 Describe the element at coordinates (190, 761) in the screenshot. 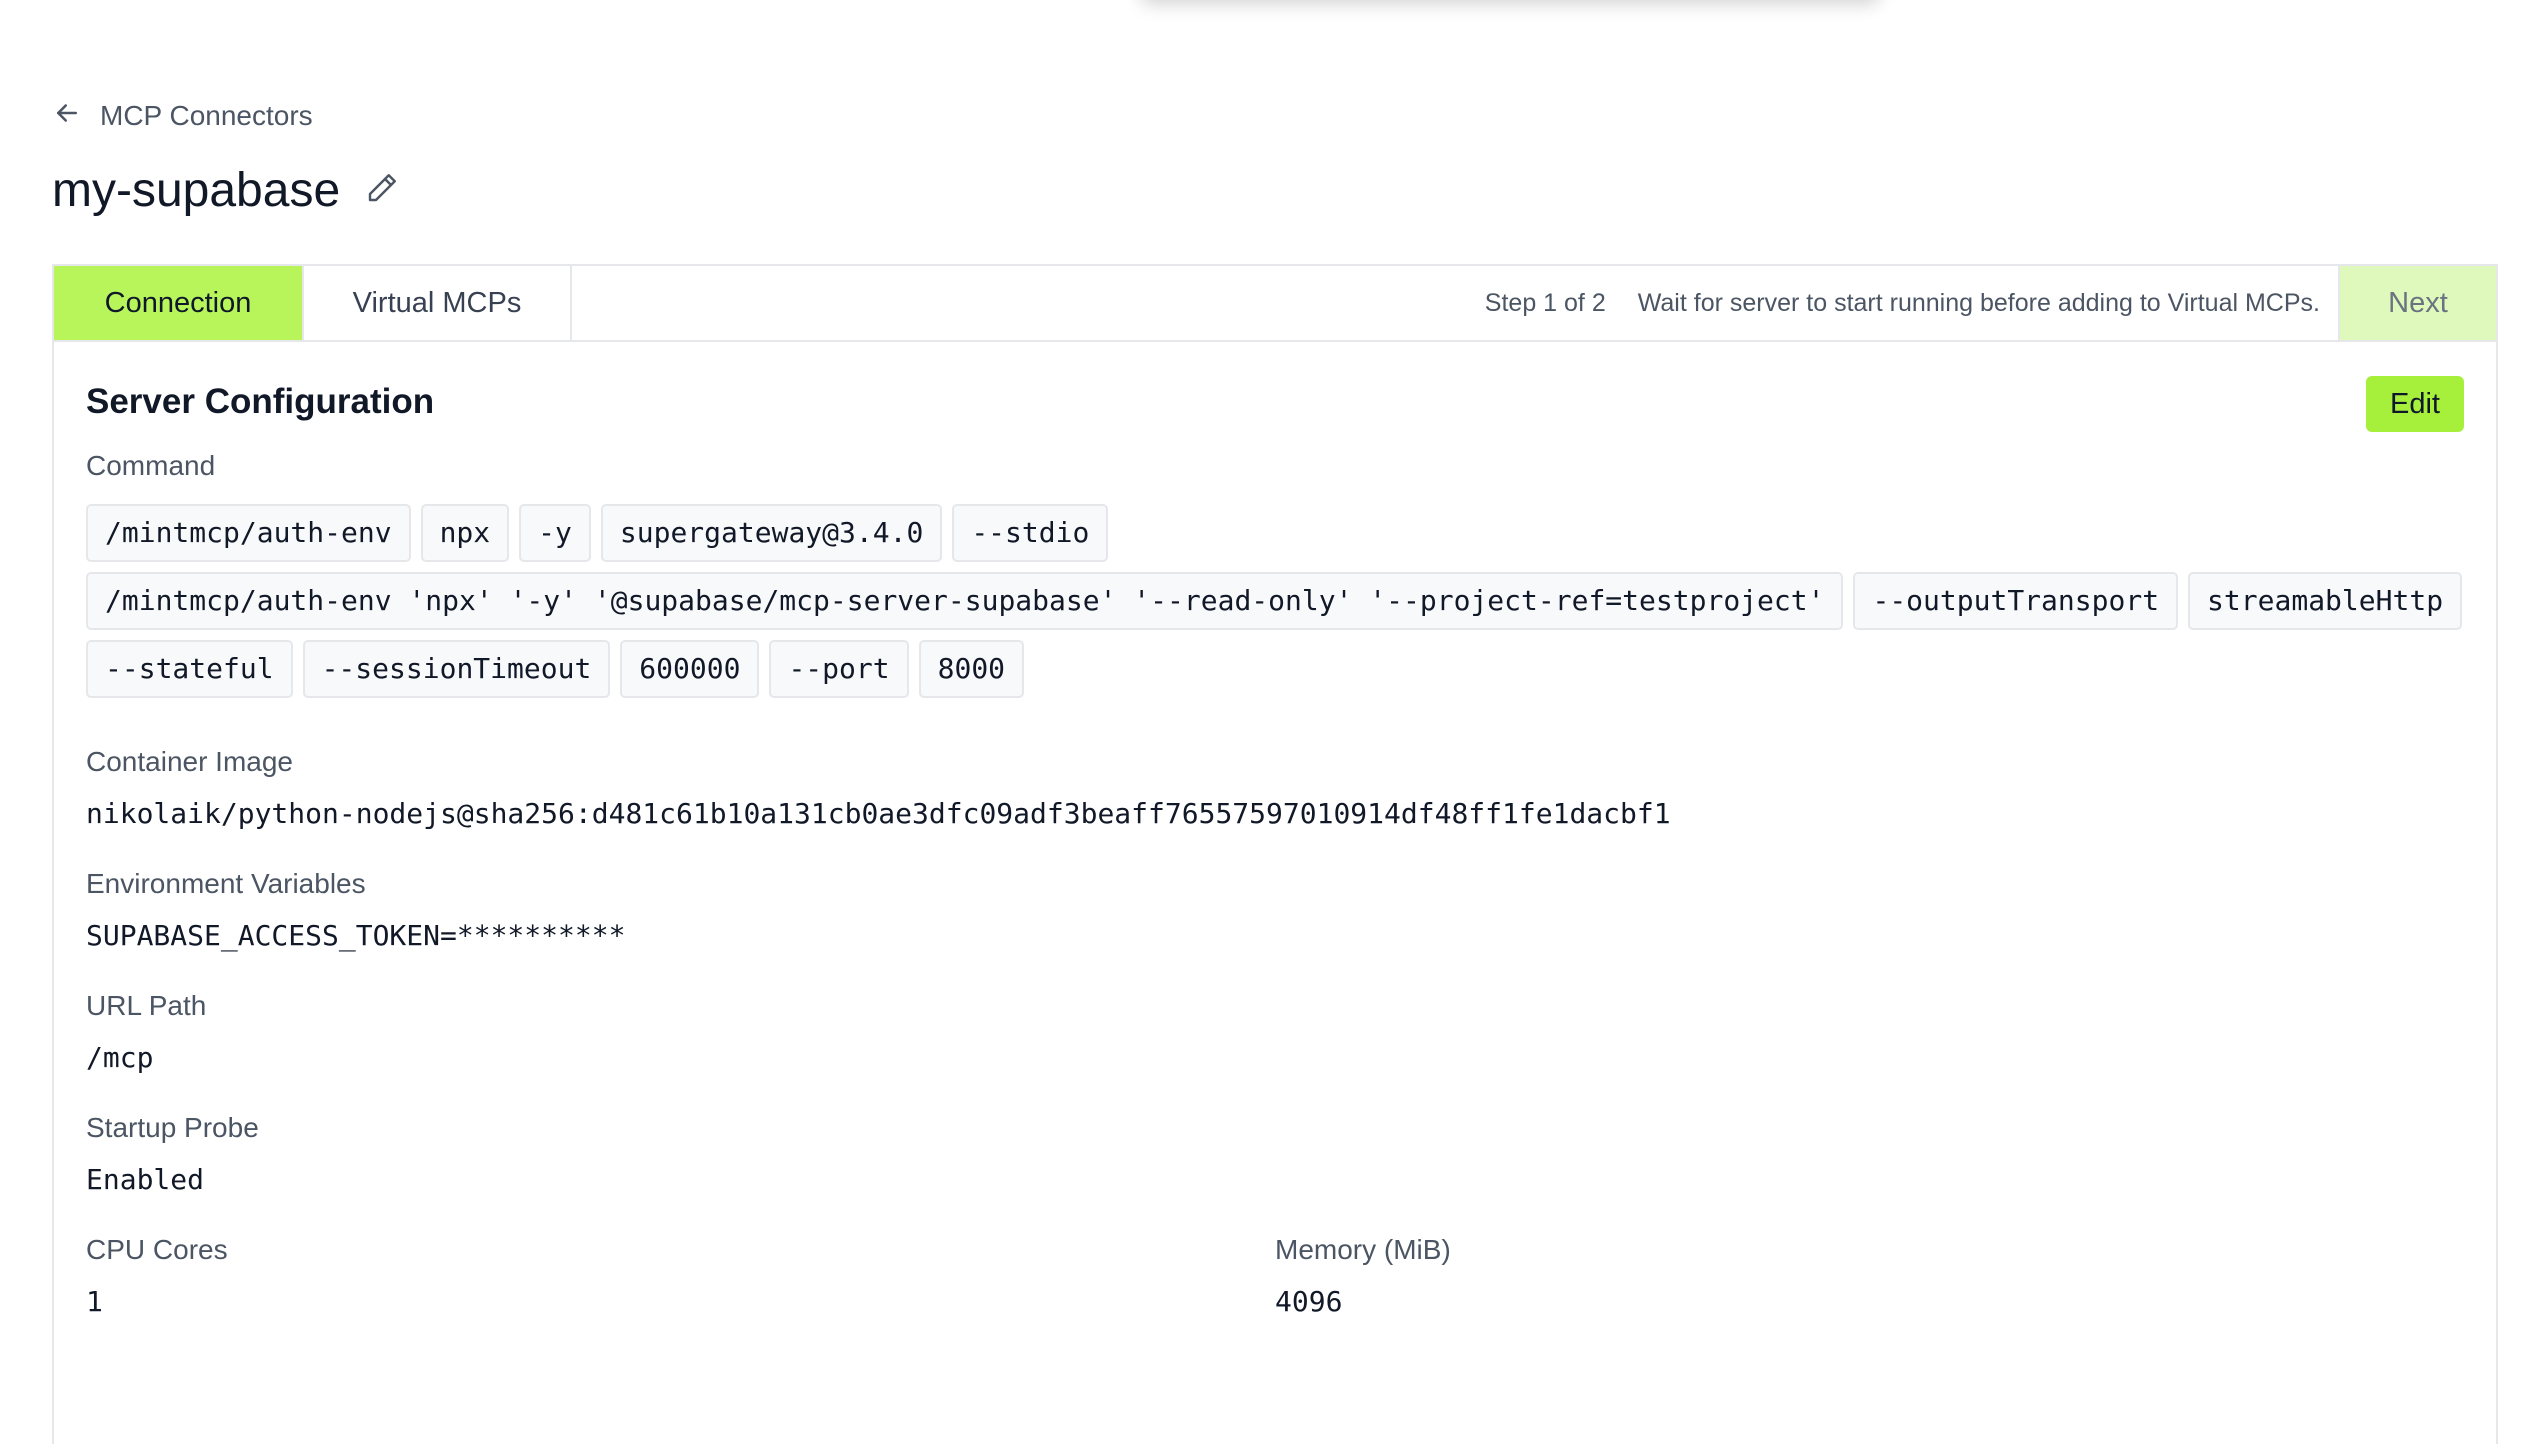

I see `container-image-label: Container Image` at that location.